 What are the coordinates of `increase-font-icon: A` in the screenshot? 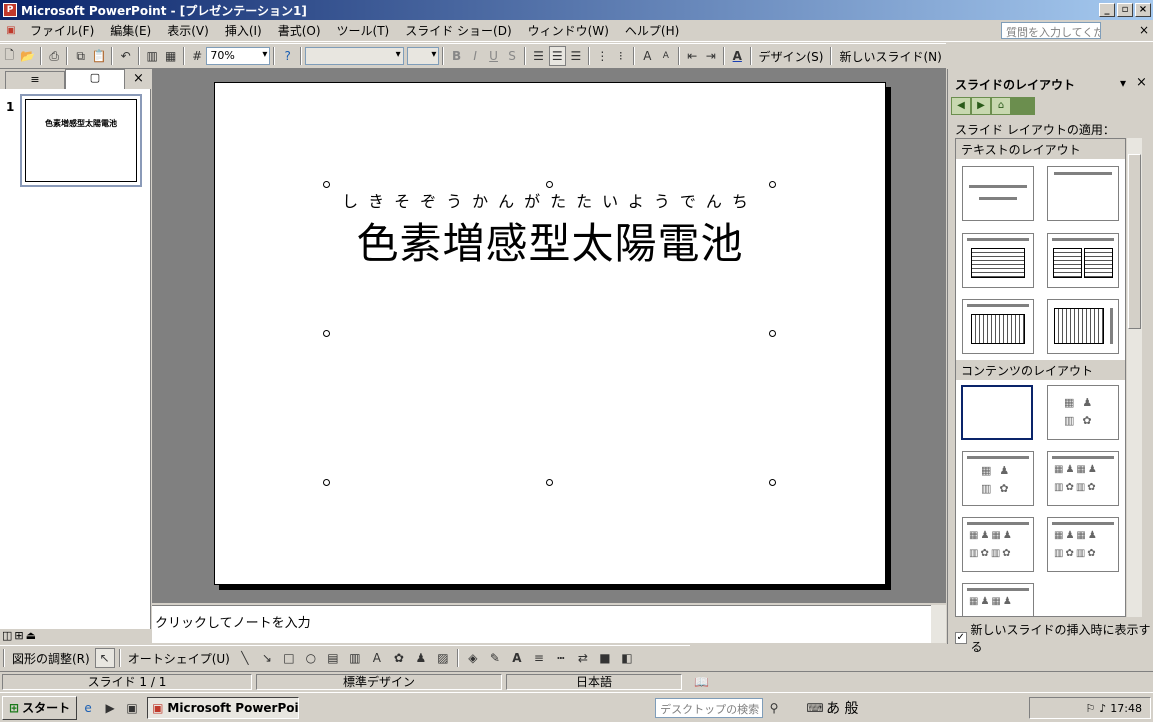 It's located at (647, 56).